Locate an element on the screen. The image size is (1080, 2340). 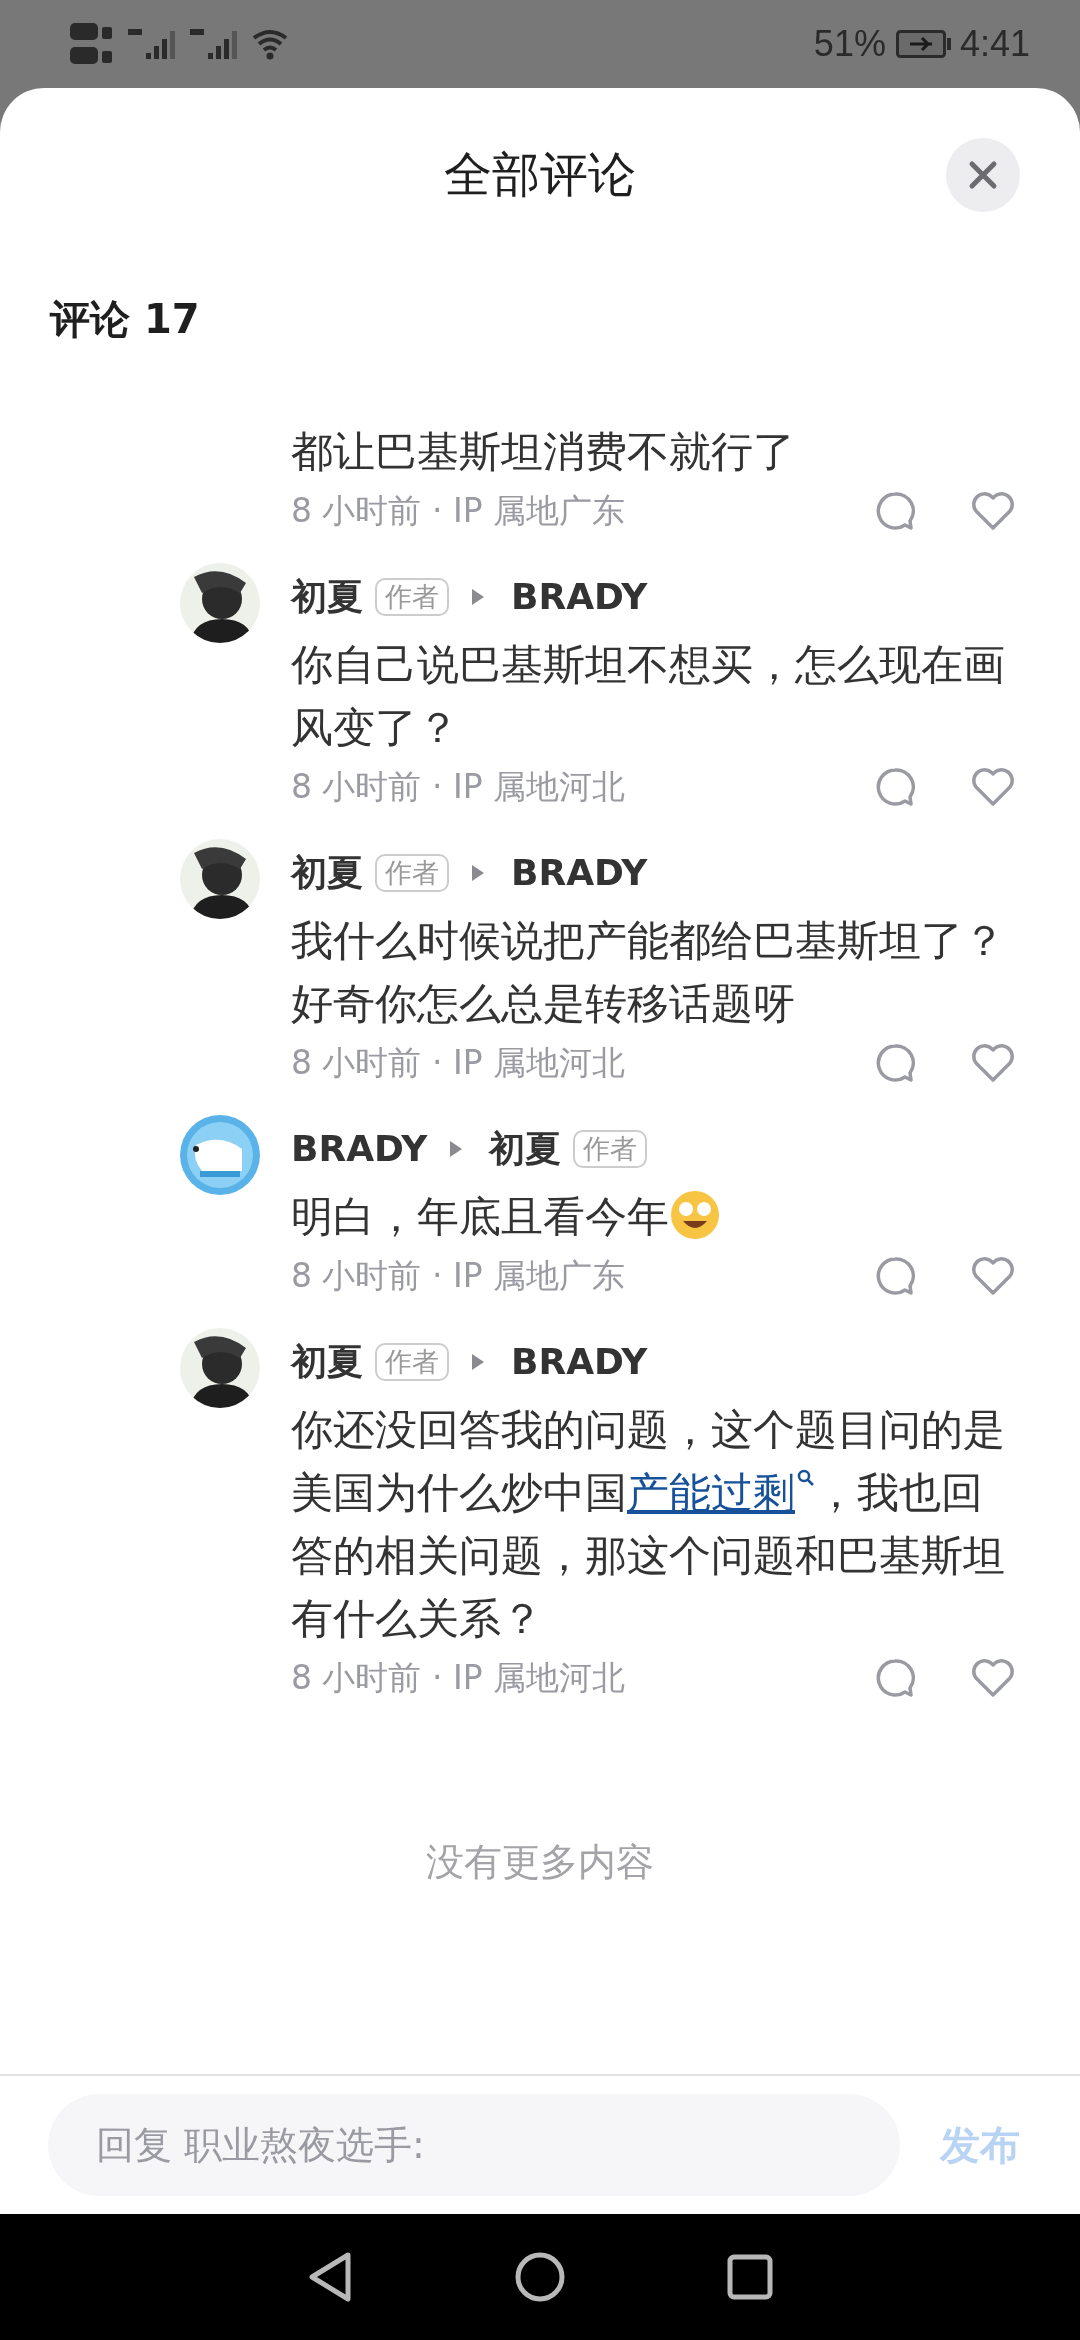
home-button is located at coordinates (540, 2277).